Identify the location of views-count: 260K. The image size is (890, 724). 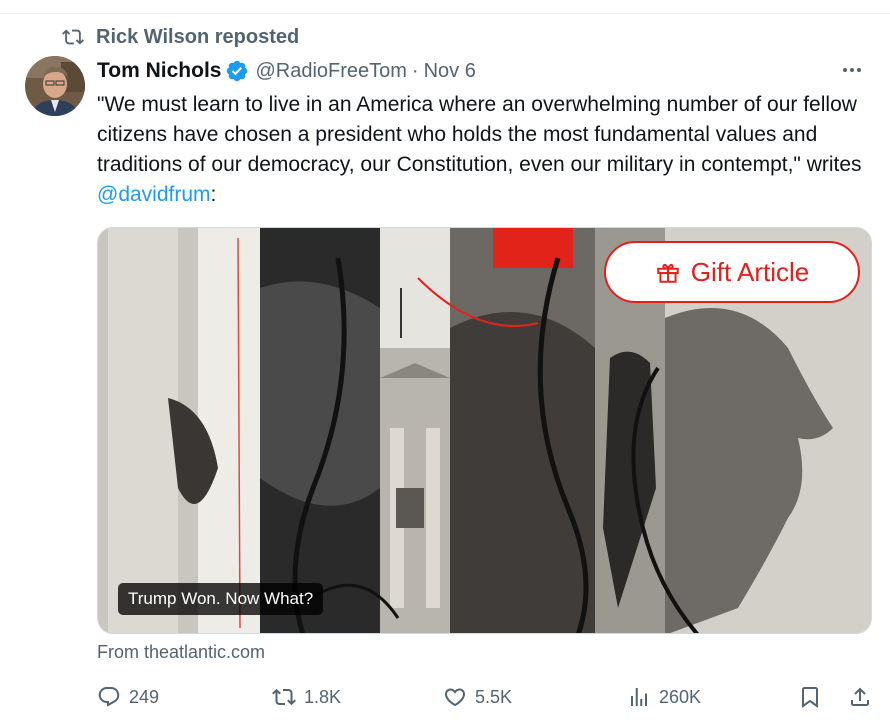
(680, 696).